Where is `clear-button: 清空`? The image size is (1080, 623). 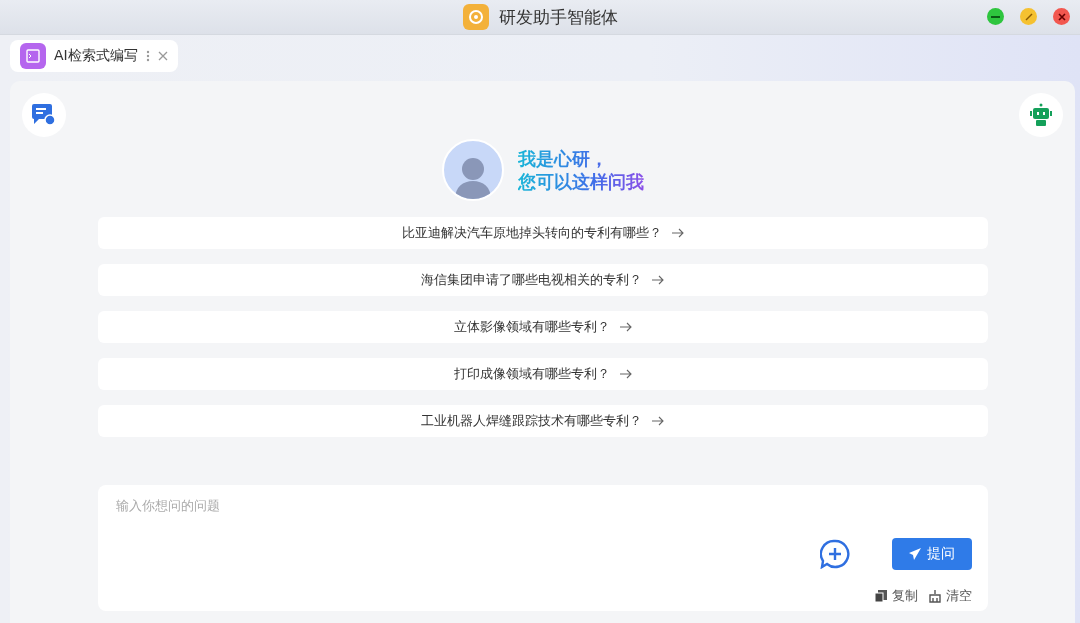
clear-button: 清空 is located at coordinates (949, 596).